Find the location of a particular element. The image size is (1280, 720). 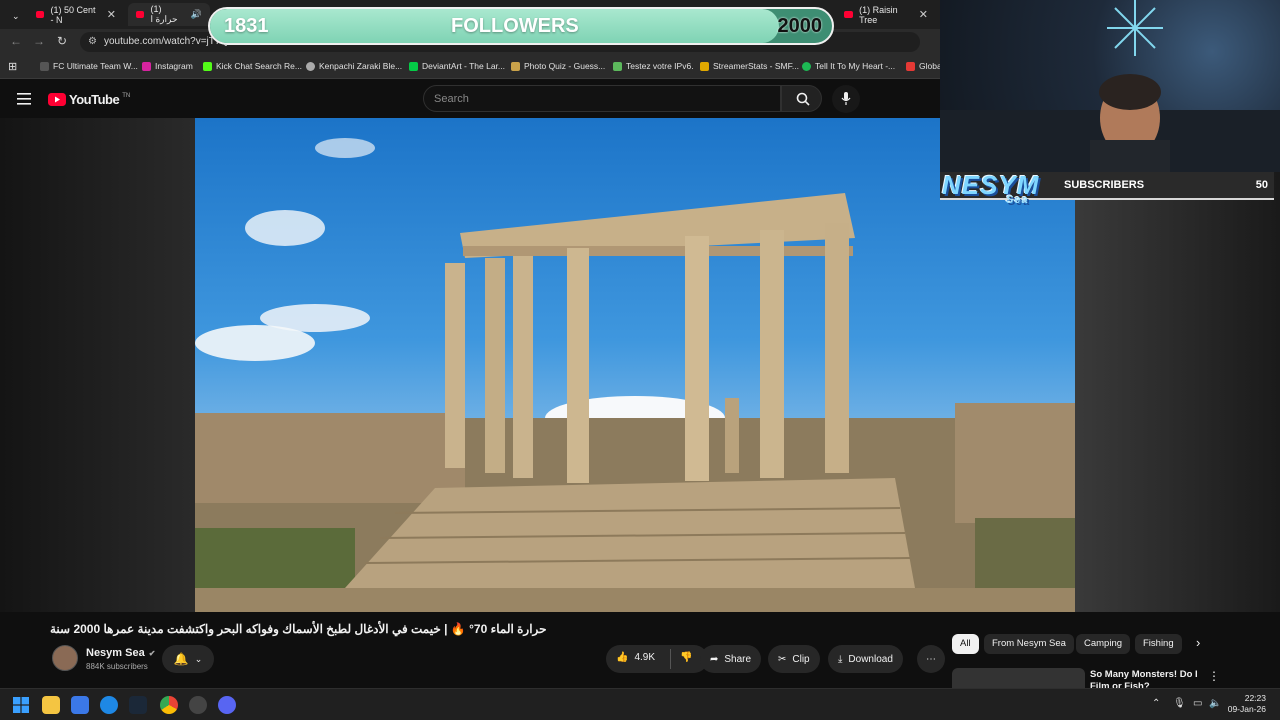

tab-list-button: ⌄ is located at coordinates (13, 16).